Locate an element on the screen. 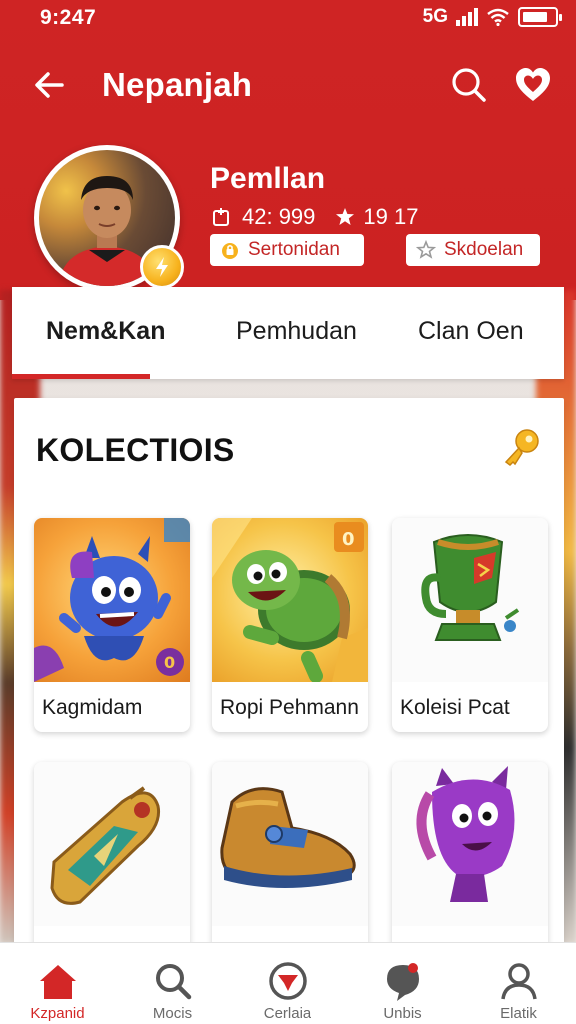 This screenshot has height=1024, width=576. collection-card-label: Ropi Pehmann is located at coordinates (289, 707).